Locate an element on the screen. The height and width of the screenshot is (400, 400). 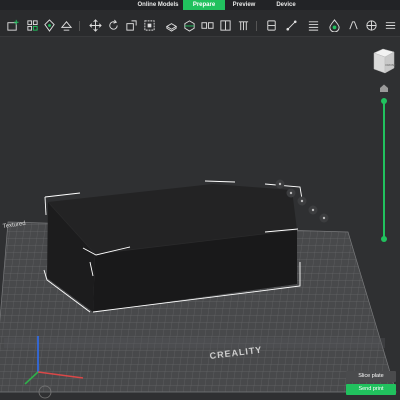
cut-icon is located at coordinates (189, 25).